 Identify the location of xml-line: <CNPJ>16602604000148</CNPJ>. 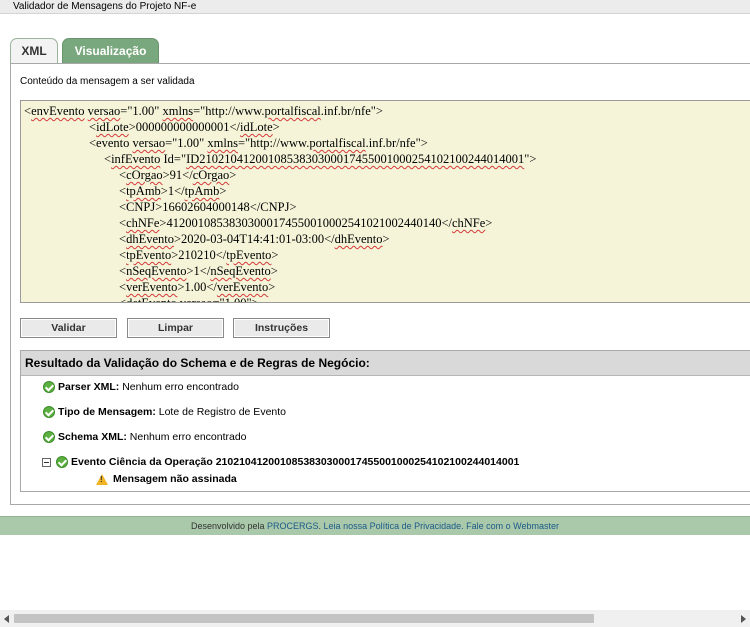
(208, 207).